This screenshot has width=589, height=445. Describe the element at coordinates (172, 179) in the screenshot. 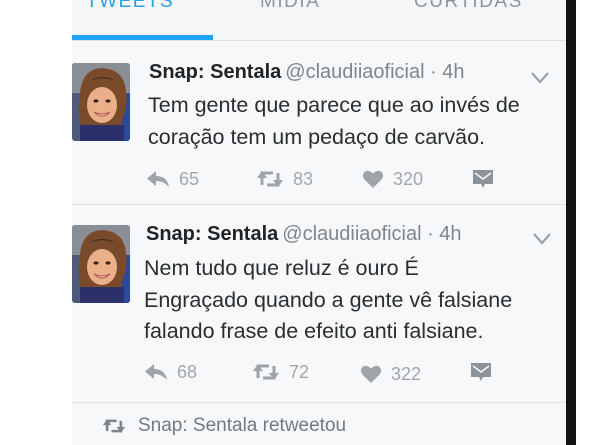

I see `reply-button: 65` at that location.